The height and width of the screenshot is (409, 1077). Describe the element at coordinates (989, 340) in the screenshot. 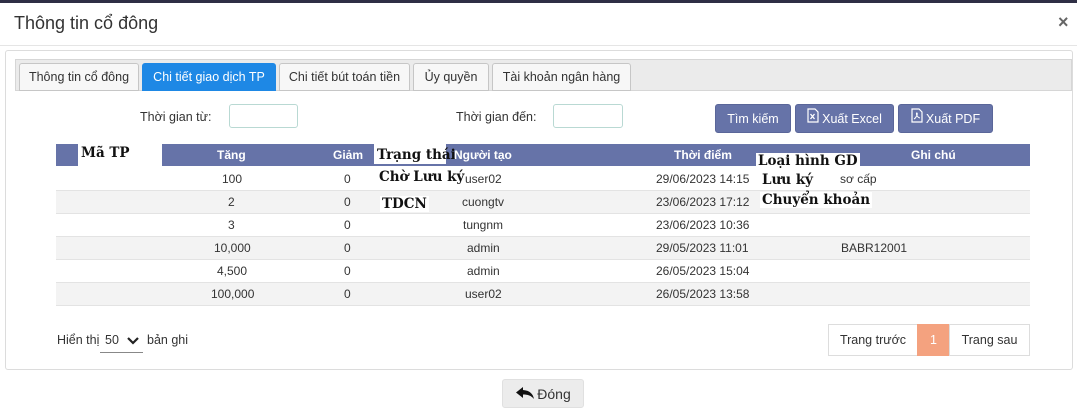

I see `next-page-button: Trang sau` at that location.